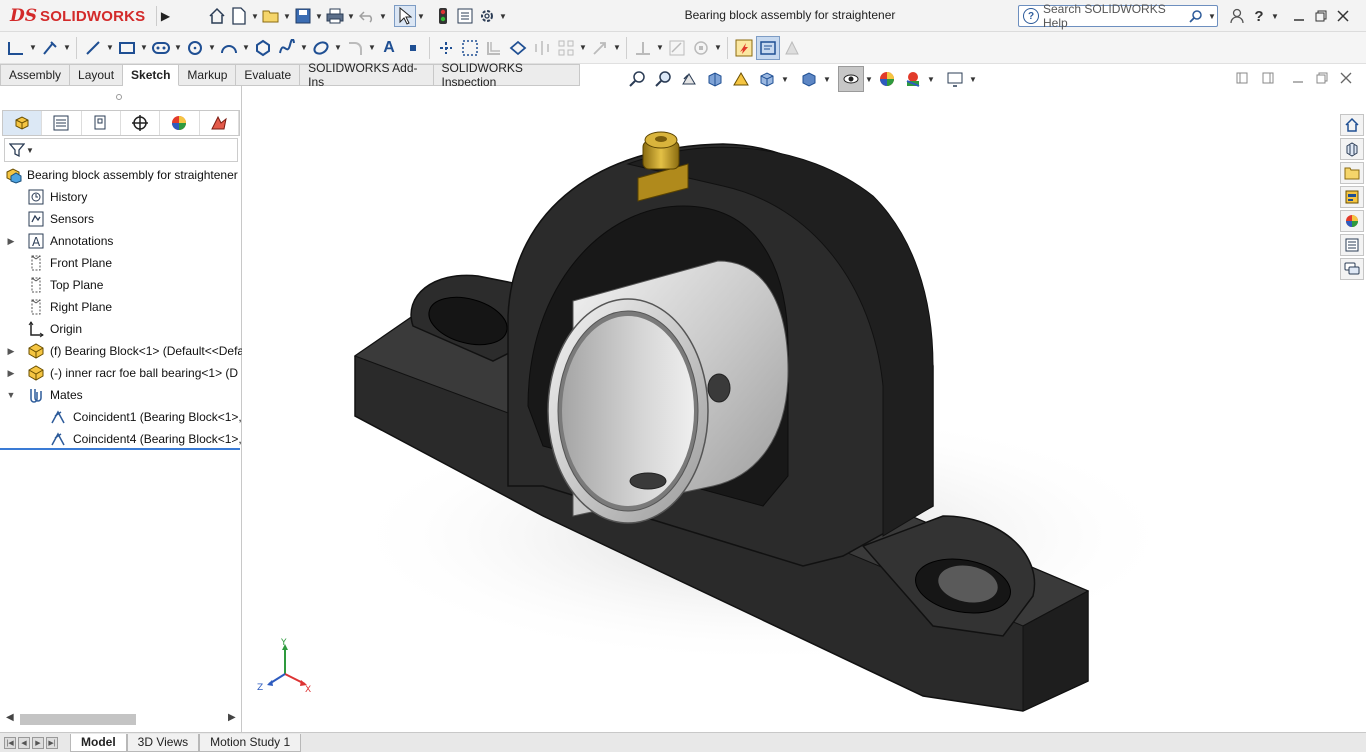  I want to click on new-document-icon, so click(239, 16).